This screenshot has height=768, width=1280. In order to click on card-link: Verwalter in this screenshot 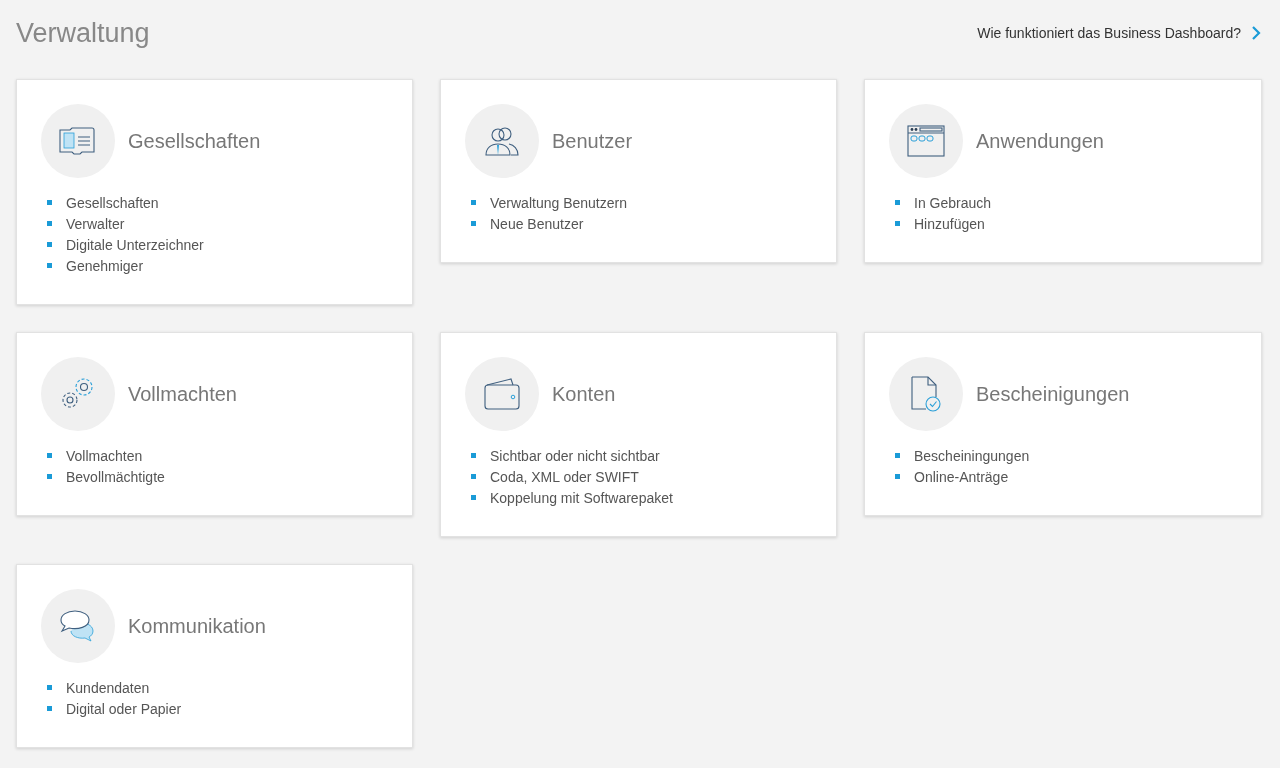, I will do `click(95, 223)`.